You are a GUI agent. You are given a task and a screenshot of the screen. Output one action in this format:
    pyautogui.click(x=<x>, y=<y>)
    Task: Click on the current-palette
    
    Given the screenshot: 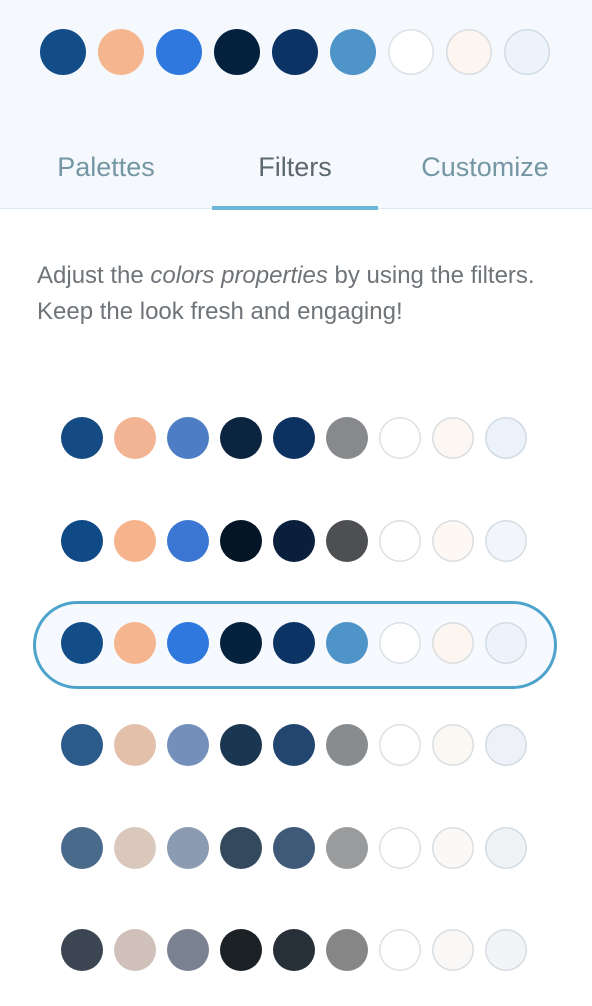 What is the action you would take?
    pyautogui.click(x=295, y=52)
    